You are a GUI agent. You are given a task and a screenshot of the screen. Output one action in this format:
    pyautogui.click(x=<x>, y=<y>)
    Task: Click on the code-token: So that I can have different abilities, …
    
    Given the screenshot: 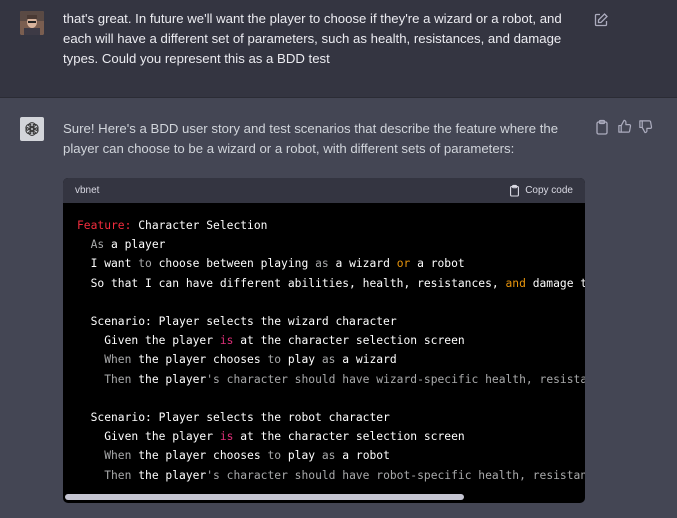 What is the action you would take?
    pyautogui.click(x=291, y=283)
    